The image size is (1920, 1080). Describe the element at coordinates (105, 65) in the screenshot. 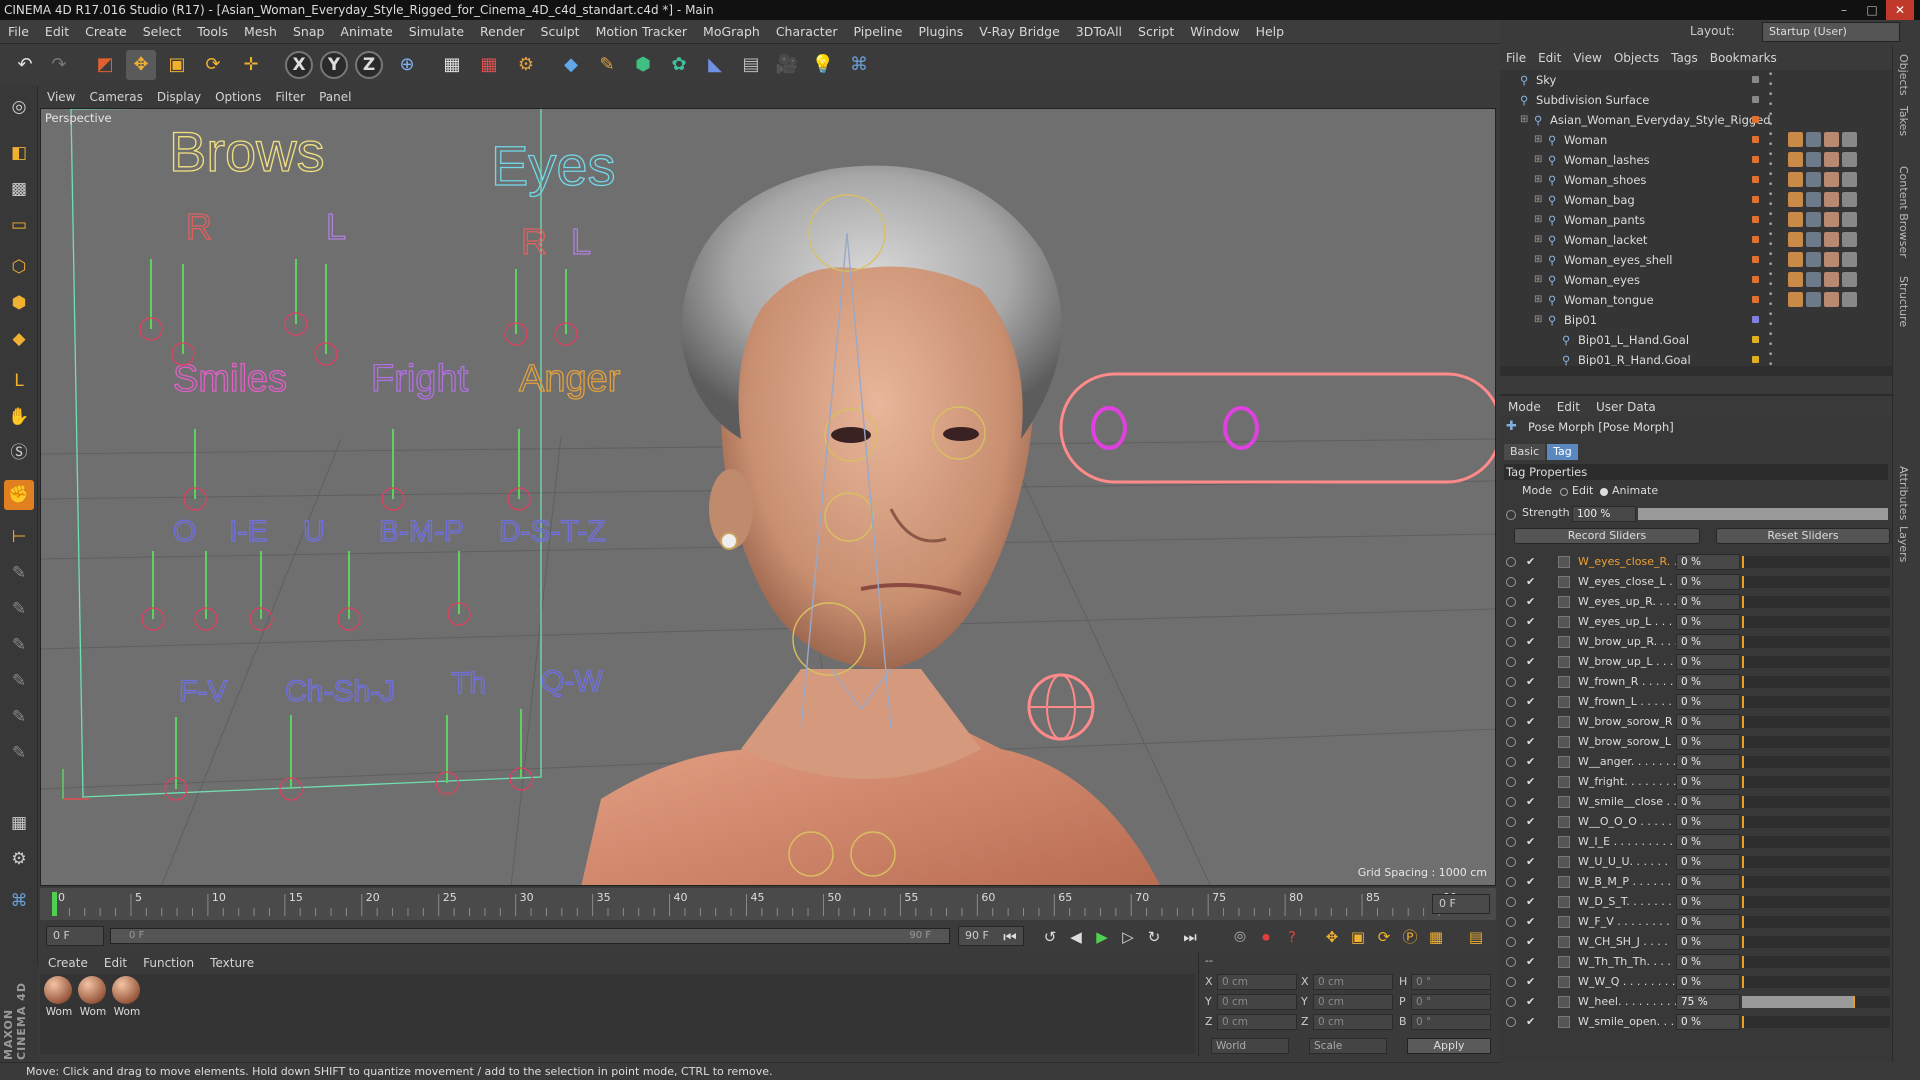

I see `live-selection-icon: ◩` at that location.